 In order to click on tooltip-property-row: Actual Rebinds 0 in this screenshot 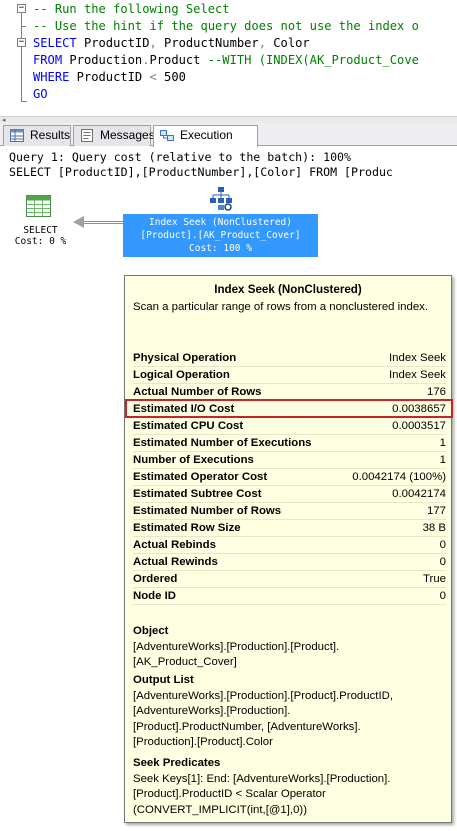, I will do `click(289, 545)`.